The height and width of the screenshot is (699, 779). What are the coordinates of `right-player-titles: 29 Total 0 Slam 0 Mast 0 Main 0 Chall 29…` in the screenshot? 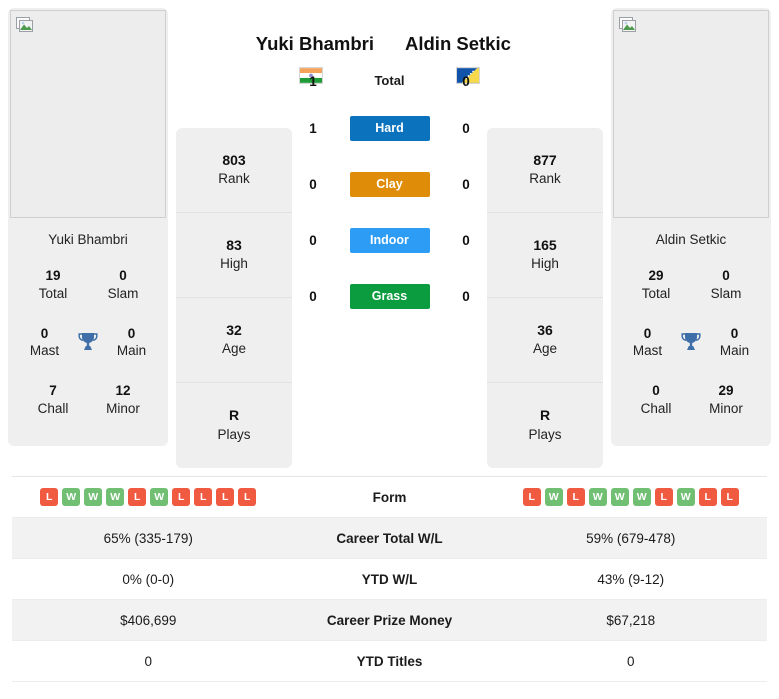 It's located at (691, 351).